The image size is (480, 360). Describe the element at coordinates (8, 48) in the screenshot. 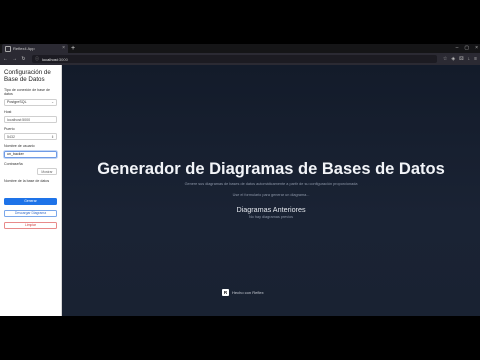

I see `favicon-icon` at that location.